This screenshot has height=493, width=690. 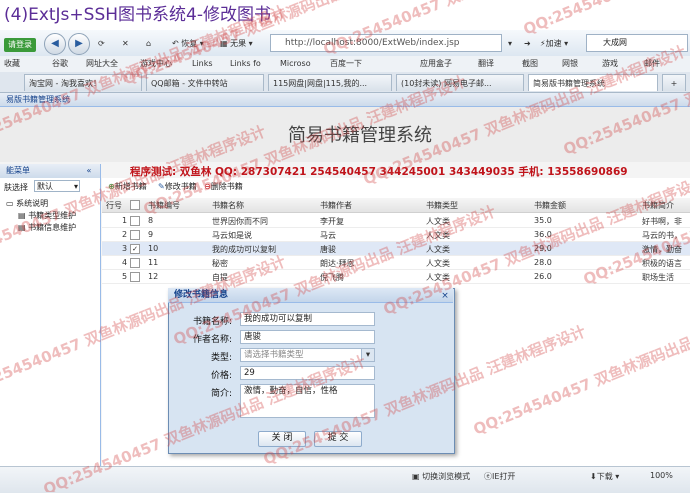 I want to click on edit-book-button: ✎修改书籍, so click(x=177, y=186).